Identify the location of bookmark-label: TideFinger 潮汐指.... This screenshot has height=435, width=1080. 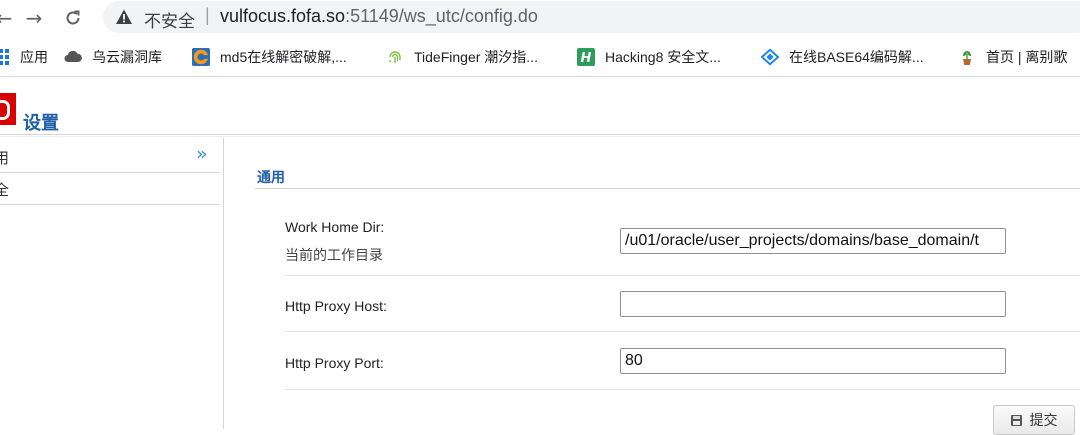
(476, 57).